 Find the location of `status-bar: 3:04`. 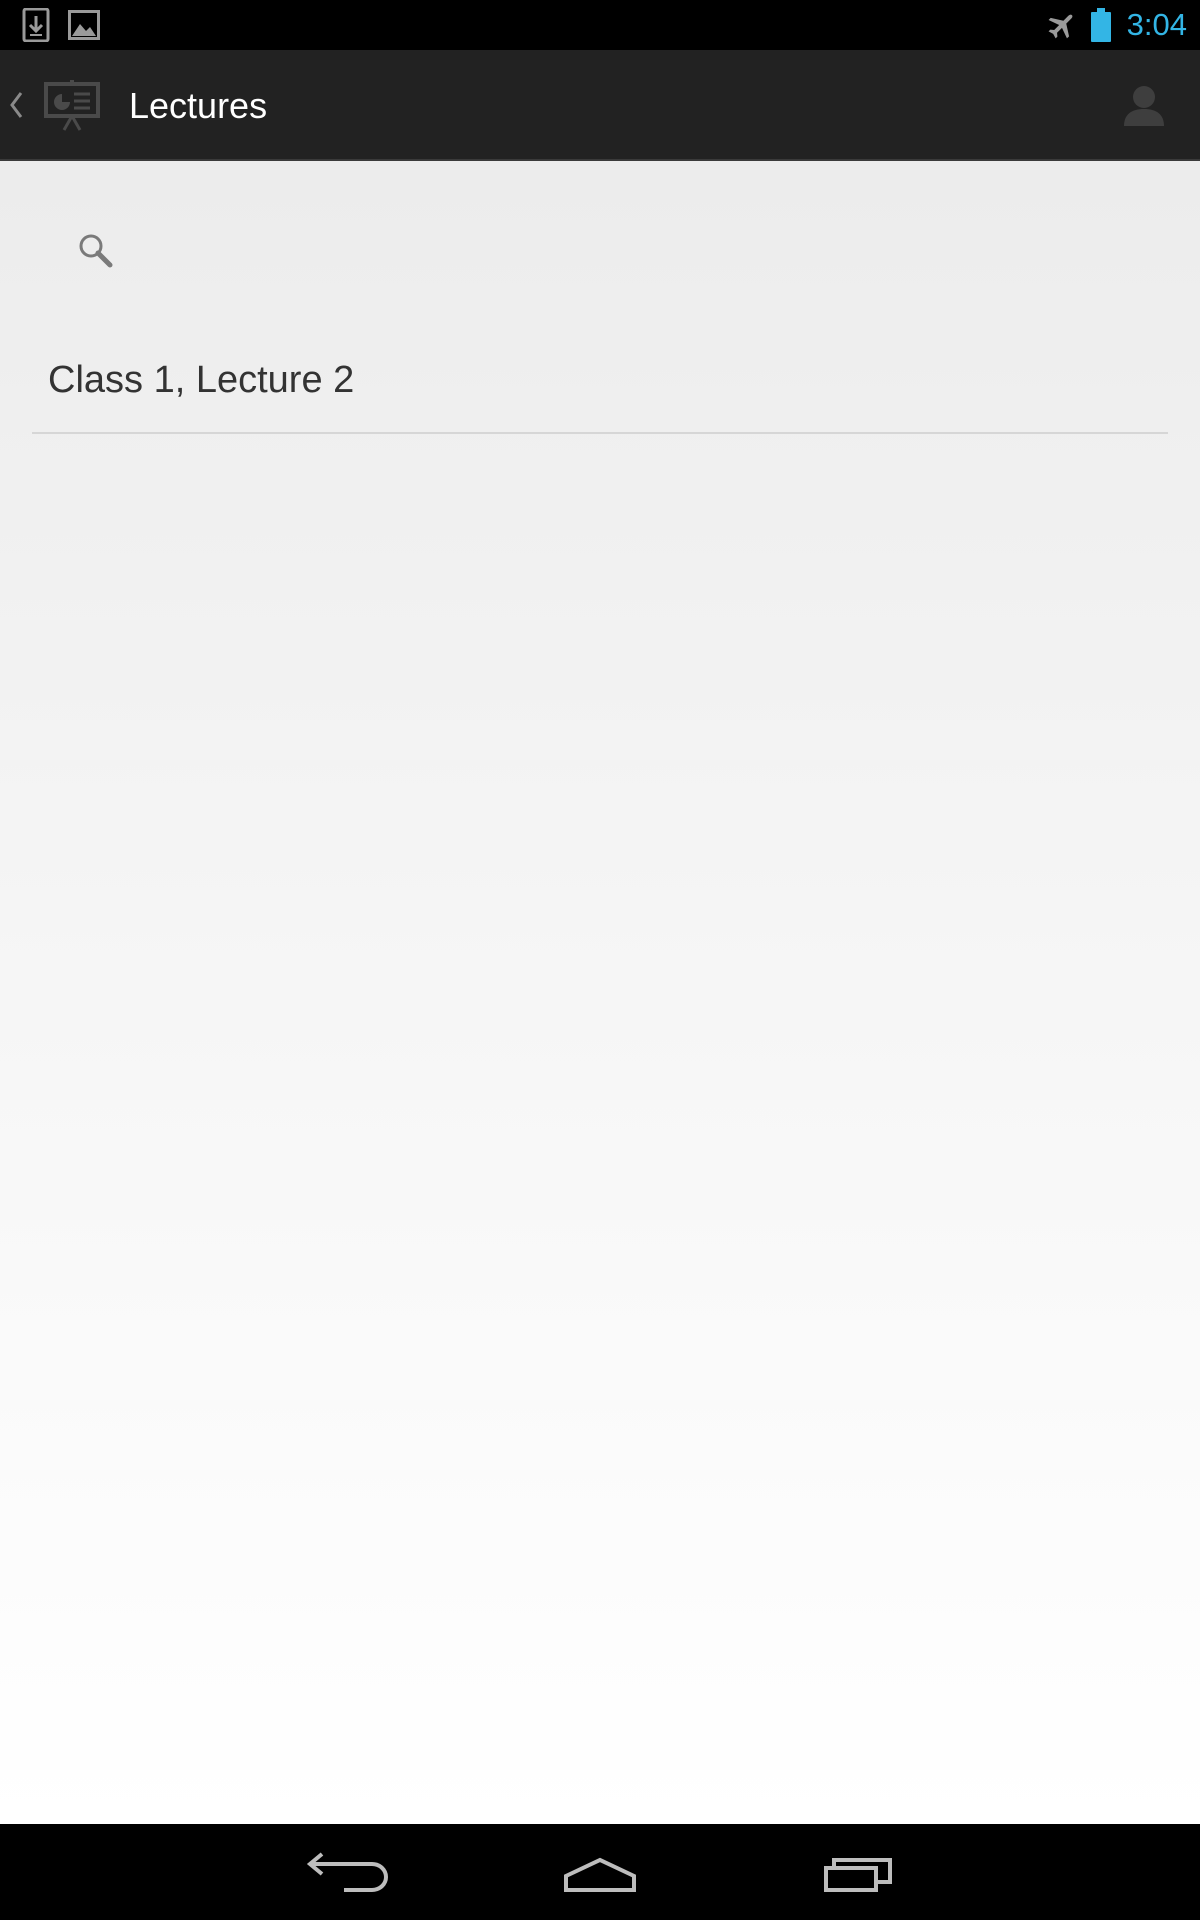

status-bar: 3:04 is located at coordinates (600, 25).